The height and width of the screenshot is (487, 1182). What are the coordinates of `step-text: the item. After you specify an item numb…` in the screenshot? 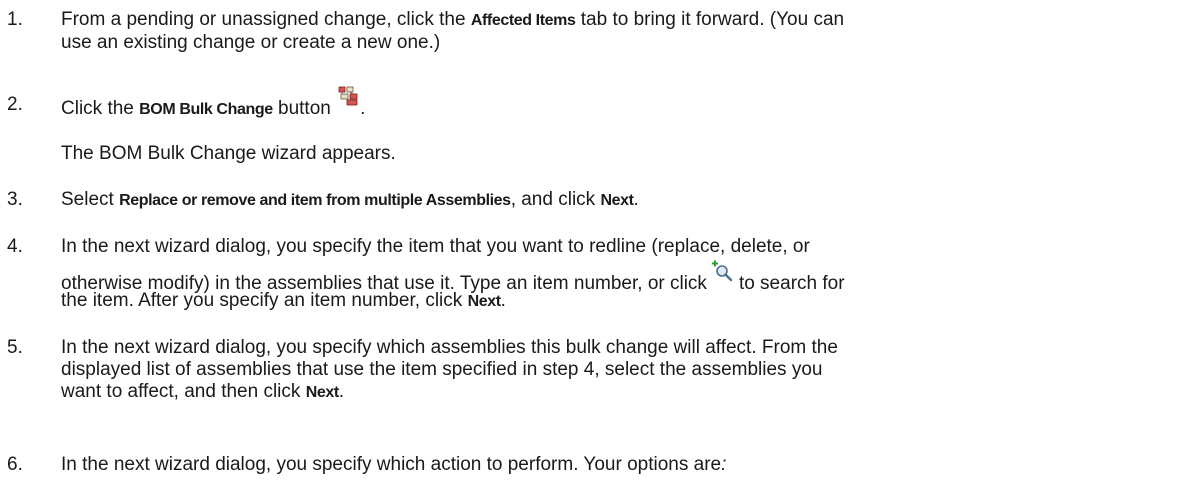 It's located at (264, 300).